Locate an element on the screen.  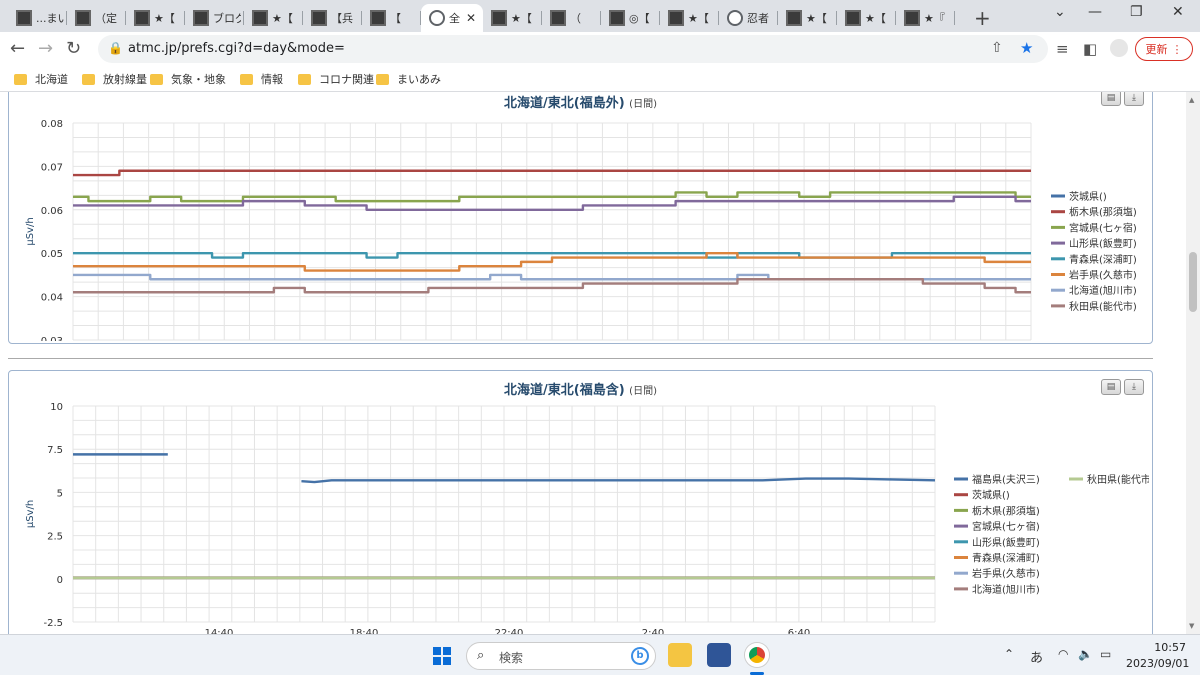
back-icon: ← is located at coordinates (17, 48).